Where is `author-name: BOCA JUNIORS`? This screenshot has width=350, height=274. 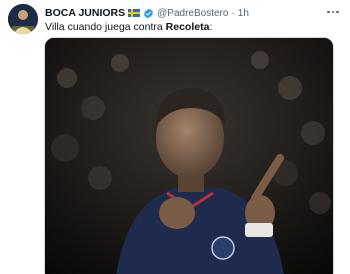
author-name: BOCA JUNIORS is located at coordinates (85, 13).